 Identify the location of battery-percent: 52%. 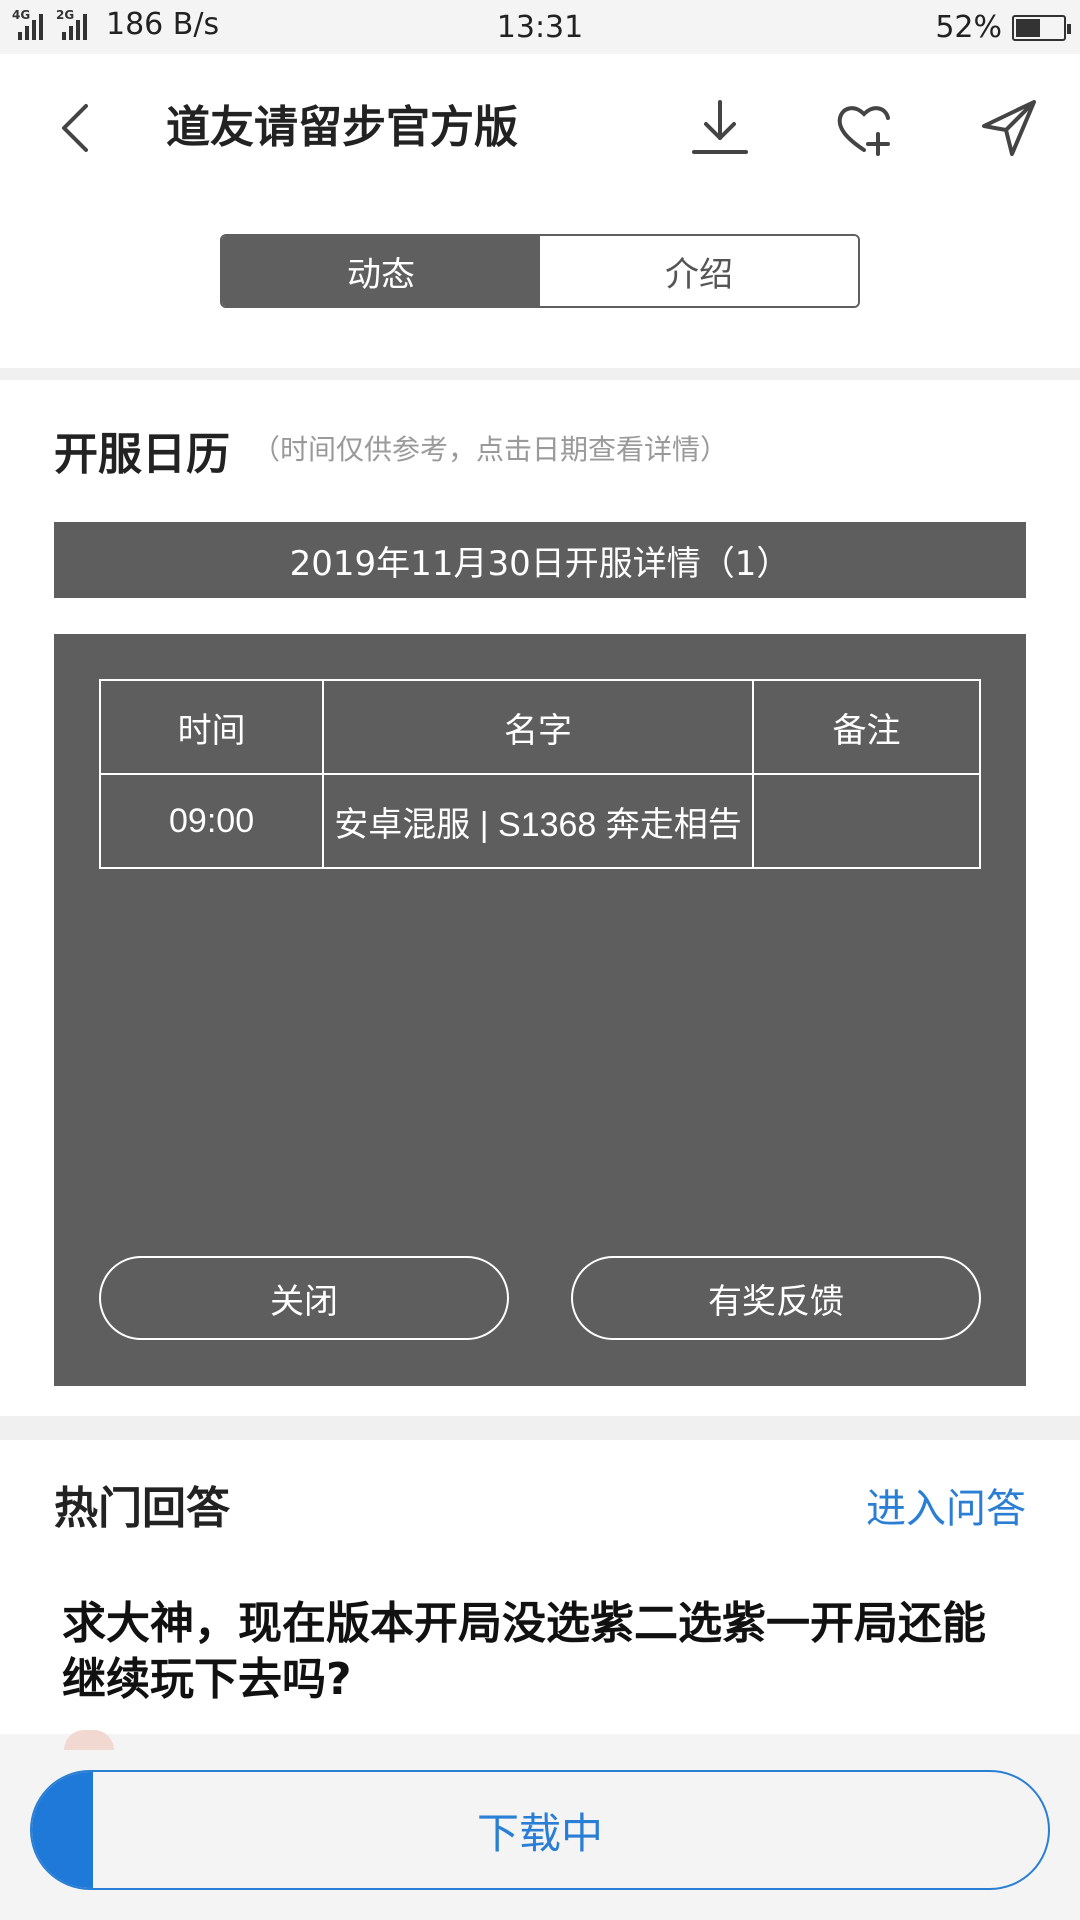
(968, 27).